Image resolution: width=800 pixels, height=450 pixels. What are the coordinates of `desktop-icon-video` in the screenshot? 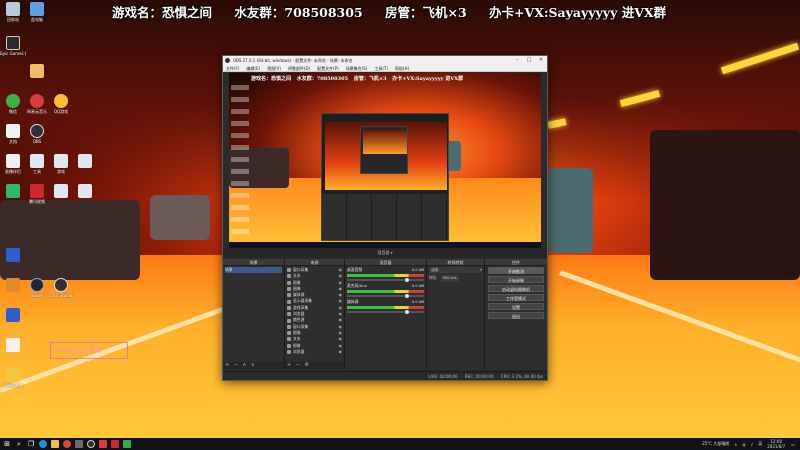 It's located at (85, 161).